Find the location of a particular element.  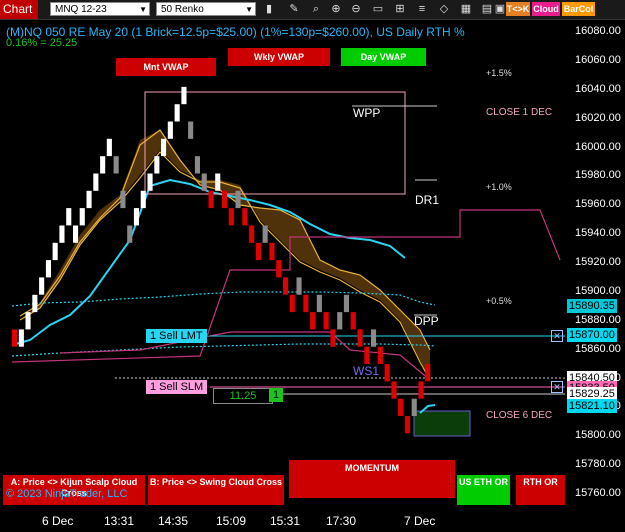

momentum-button: MOMENTUM is located at coordinates (372, 479).